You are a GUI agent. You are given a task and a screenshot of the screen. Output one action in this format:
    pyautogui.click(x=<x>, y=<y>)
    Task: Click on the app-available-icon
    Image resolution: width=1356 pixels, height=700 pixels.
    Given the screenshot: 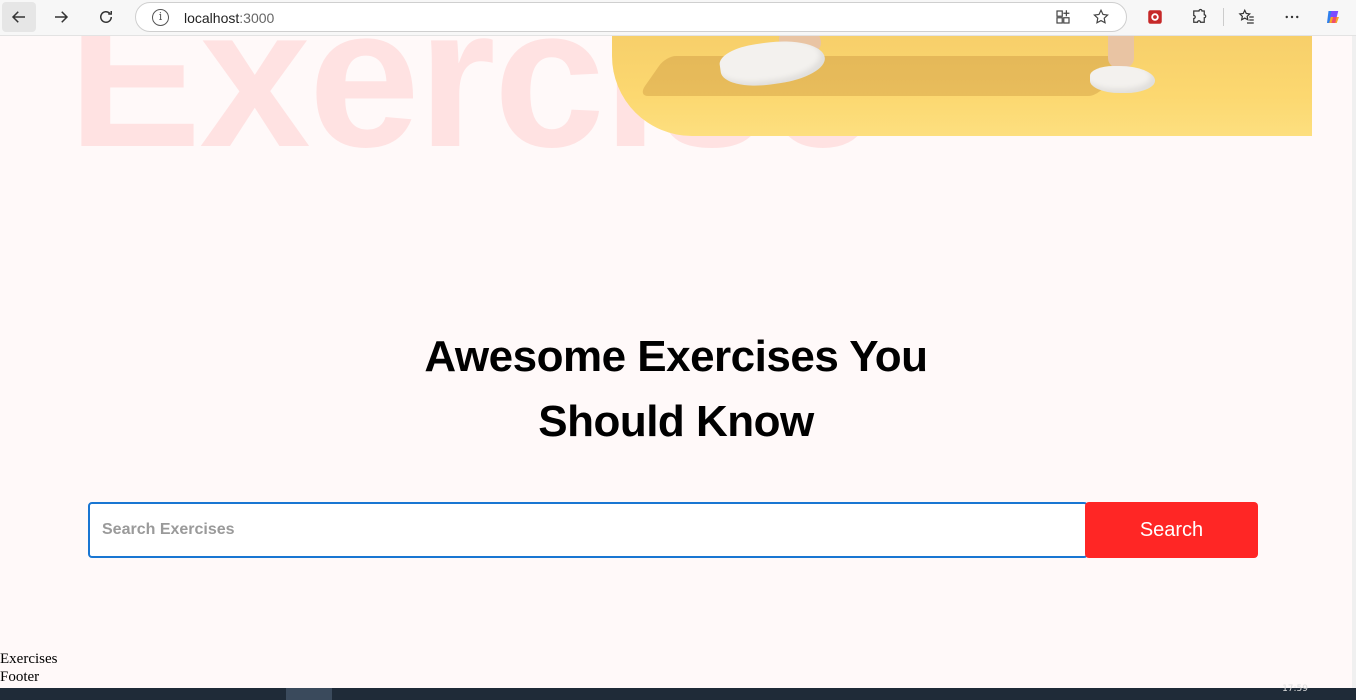 What is the action you would take?
    pyautogui.click(x=1064, y=18)
    